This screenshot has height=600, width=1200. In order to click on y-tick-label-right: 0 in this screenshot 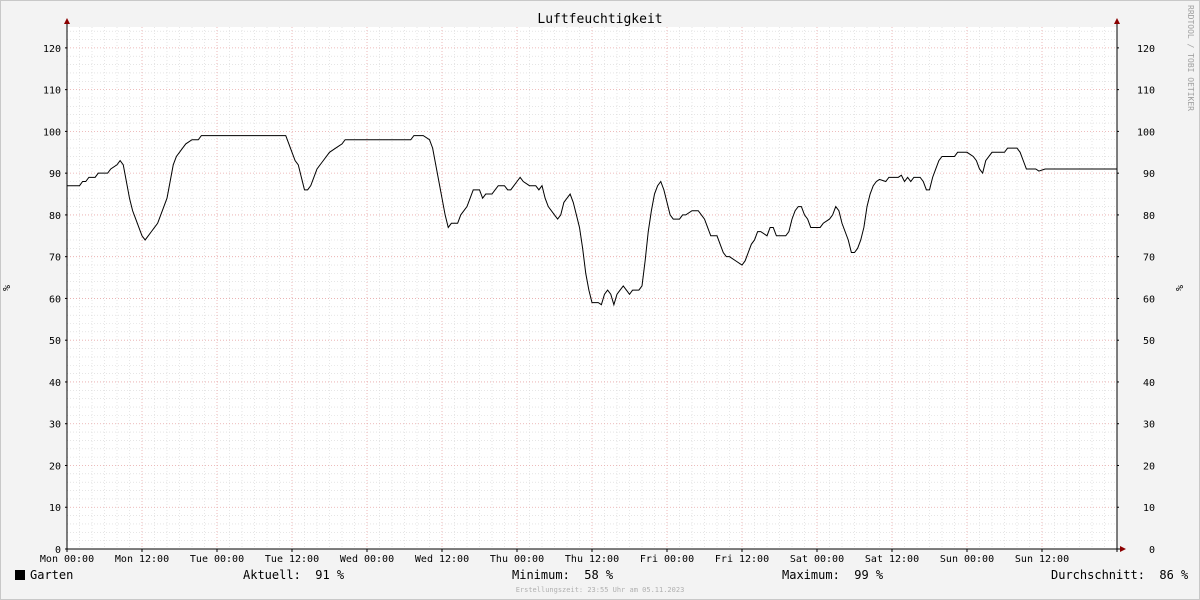, I will do `click(1152, 550)`.